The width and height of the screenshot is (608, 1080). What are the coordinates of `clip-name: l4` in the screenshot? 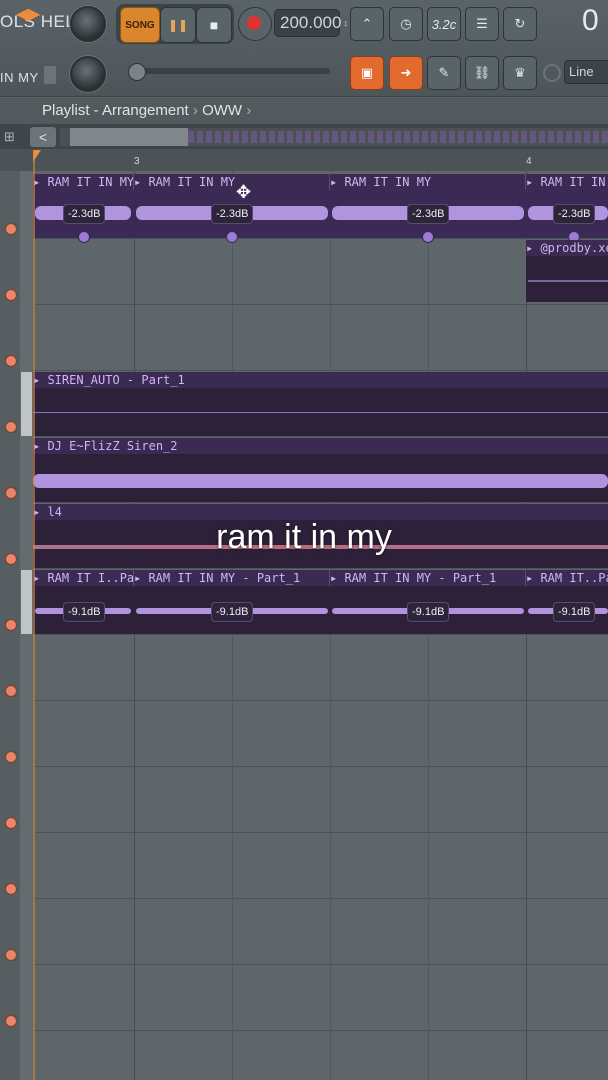 It's located at (54, 512).